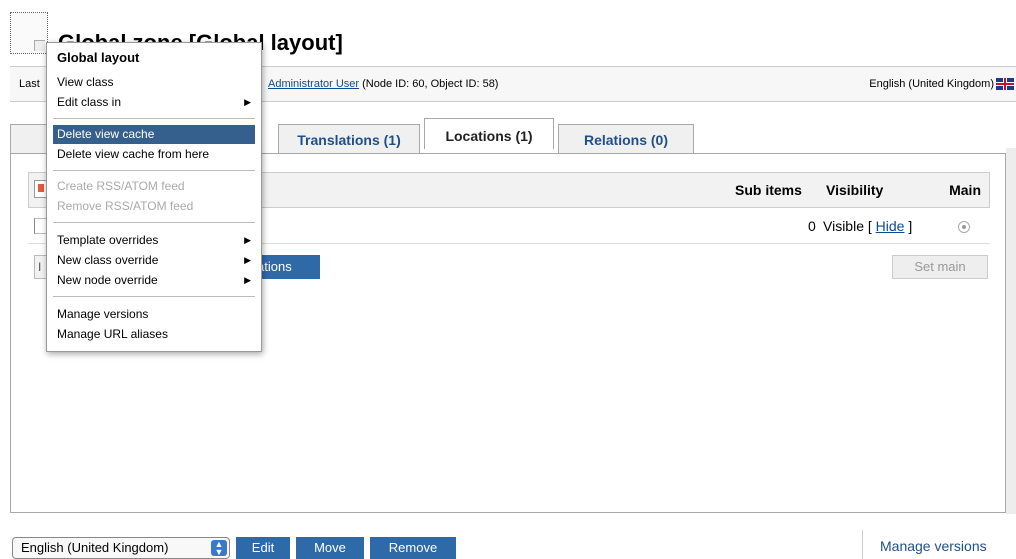 The width and height of the screenshot is (1016, 559). Describe the element at coordinates (1005, 84) in the screenshot. I see `uk-flag-icon` at that location.